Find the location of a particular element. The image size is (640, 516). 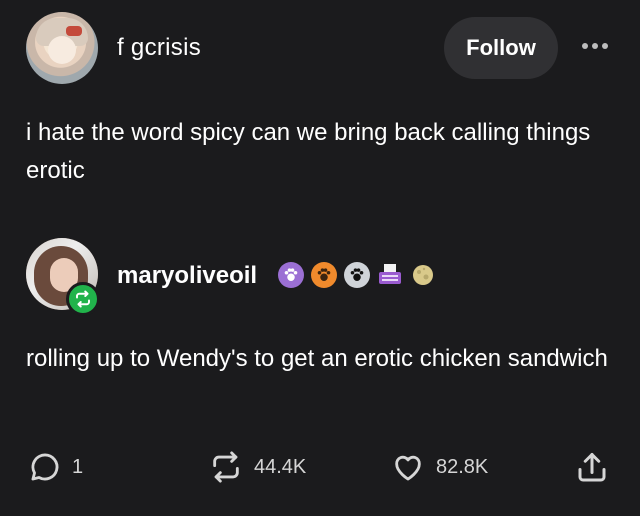

reply-button: 1 is located at coordinates (55, 467).